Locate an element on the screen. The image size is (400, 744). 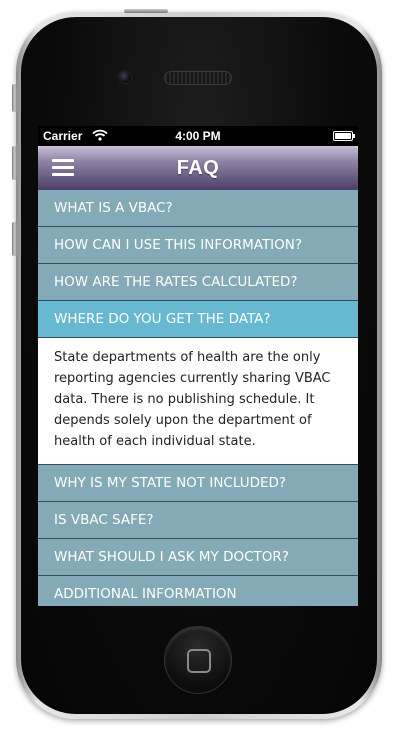
faq-item-additional-information: ADDITIONAL INFORMATION is located at coordinates (198, 591).